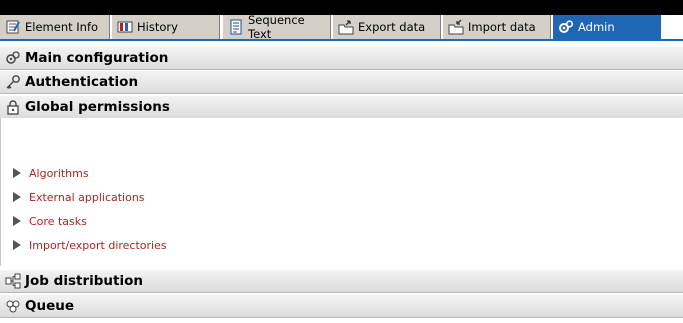 The width and height of the screenshot is (683, 323). Describe the element at coordinates (13, 27) in the screenshot. I see `element-info-icon` at that location.